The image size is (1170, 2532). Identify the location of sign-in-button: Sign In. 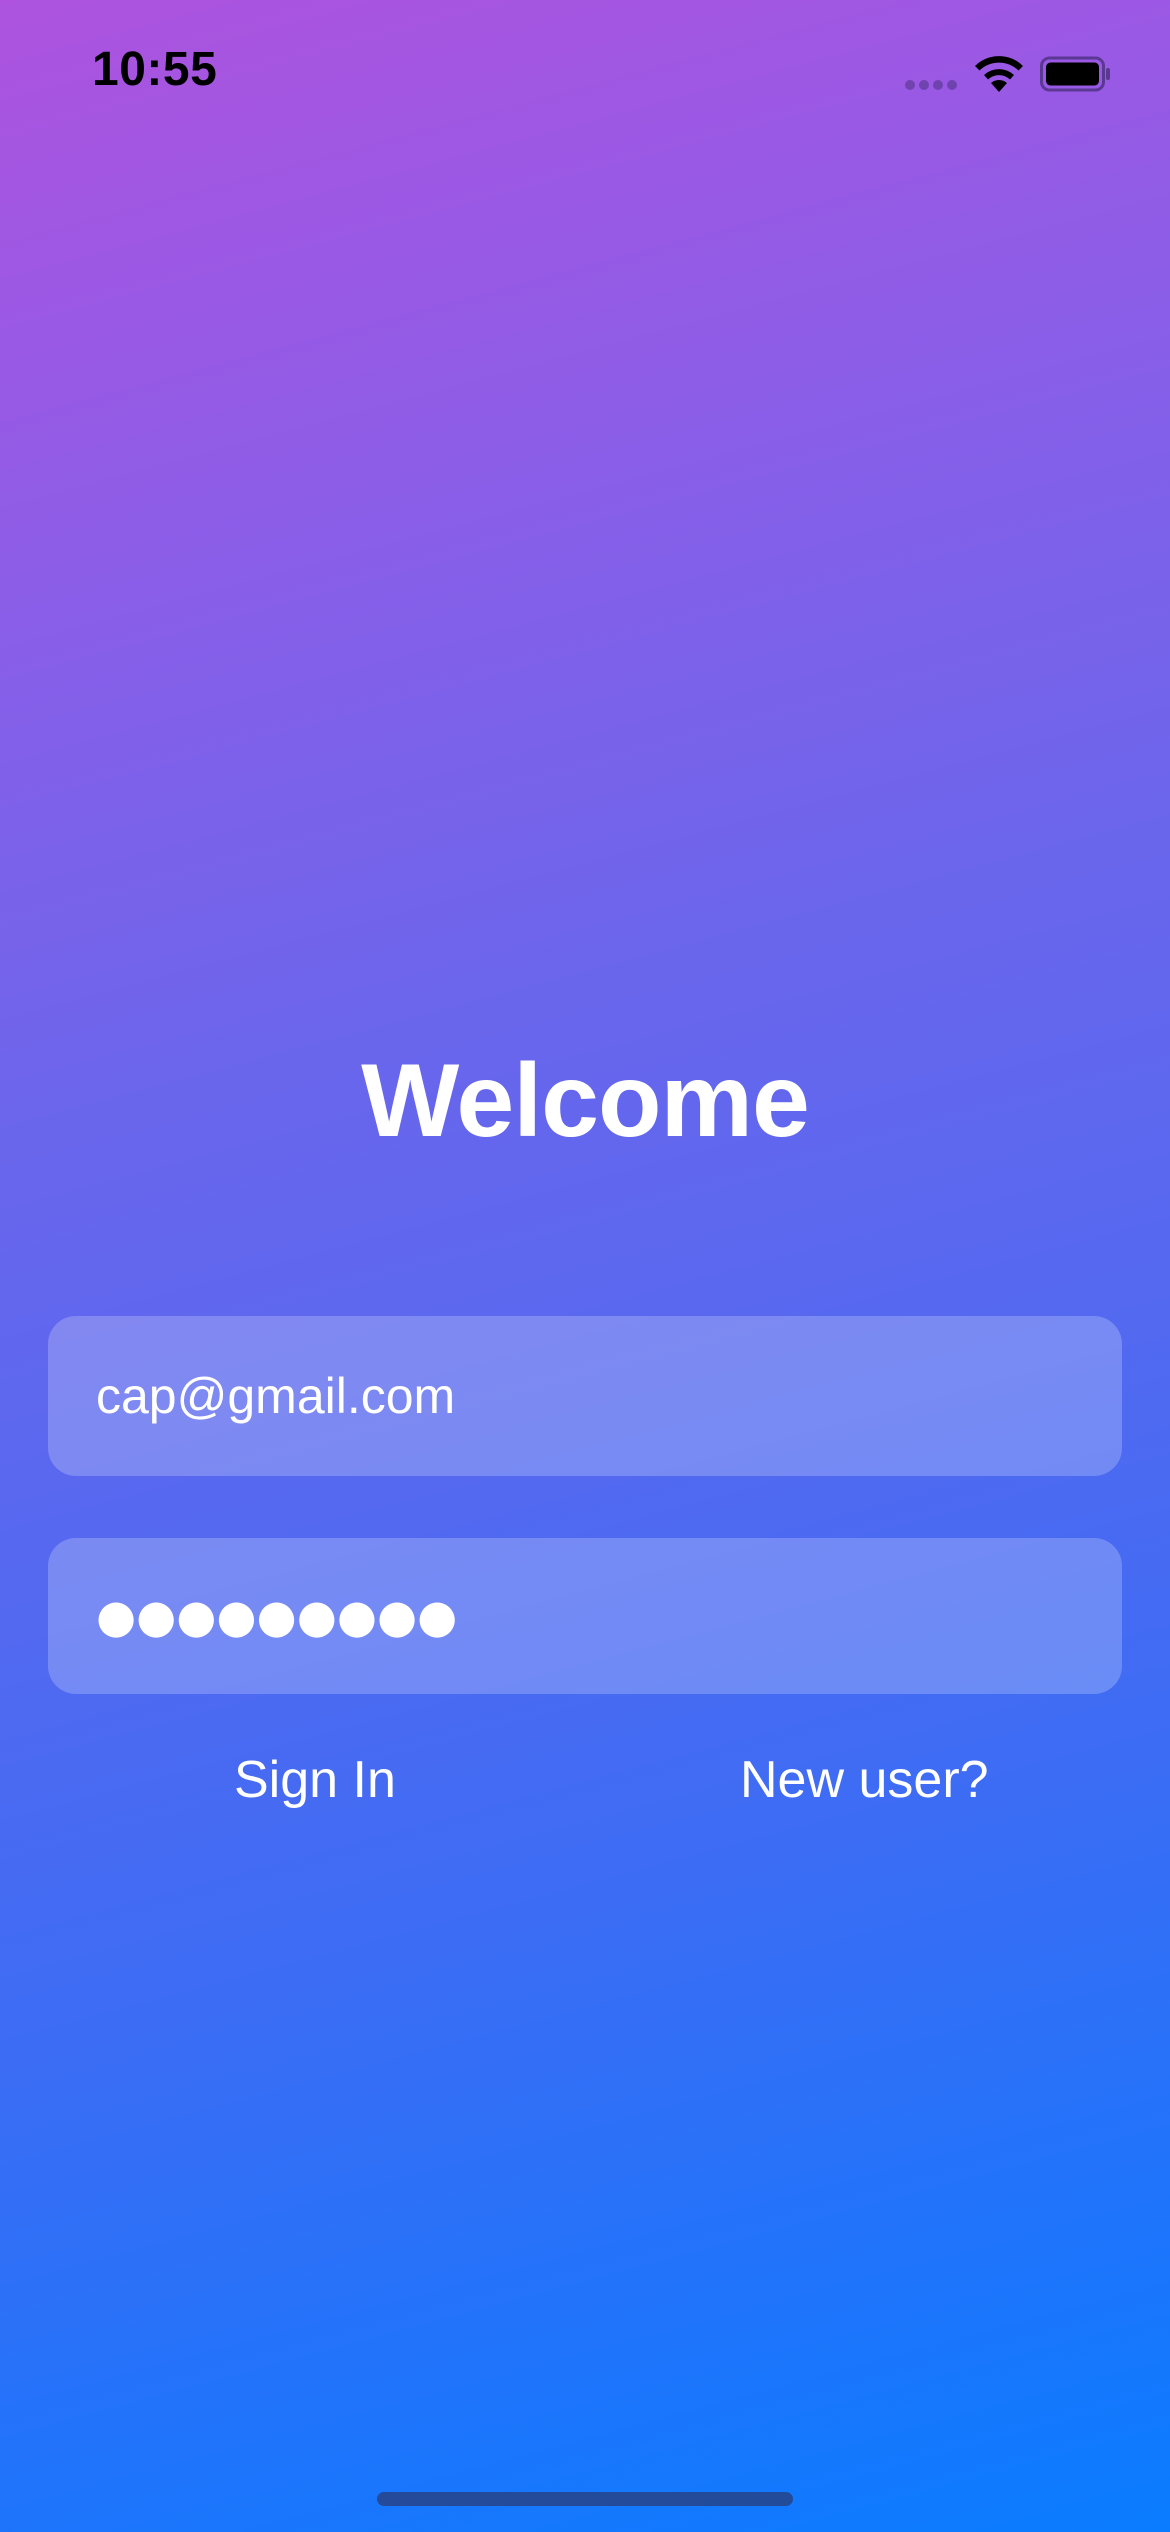
(315, 1780).